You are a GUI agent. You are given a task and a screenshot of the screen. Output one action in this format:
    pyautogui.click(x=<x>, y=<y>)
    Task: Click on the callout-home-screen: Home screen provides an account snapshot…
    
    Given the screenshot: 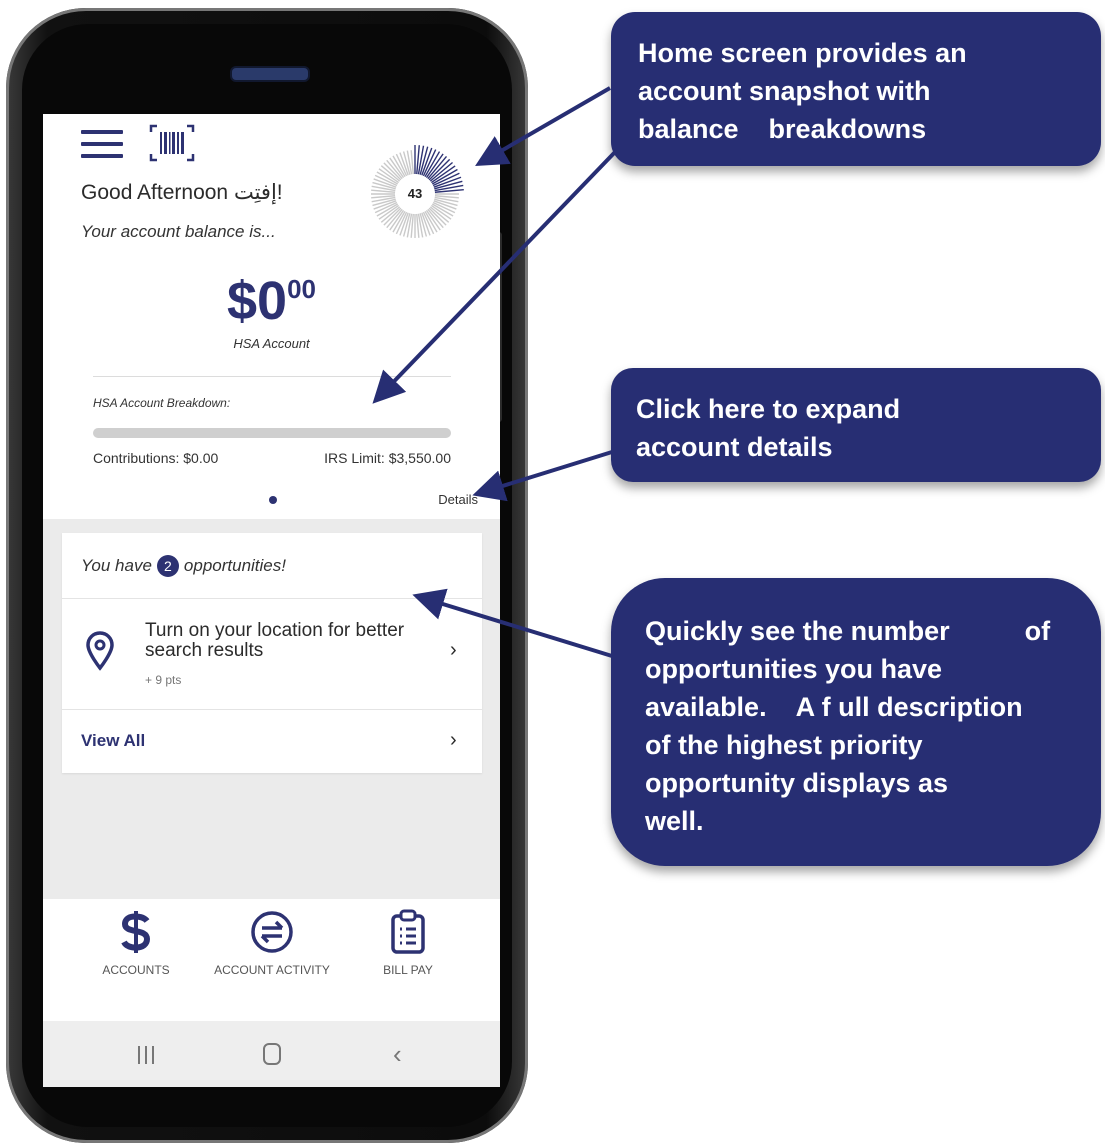 What is the action you would take?
    pyautogui.click(x=856, y=89)
    